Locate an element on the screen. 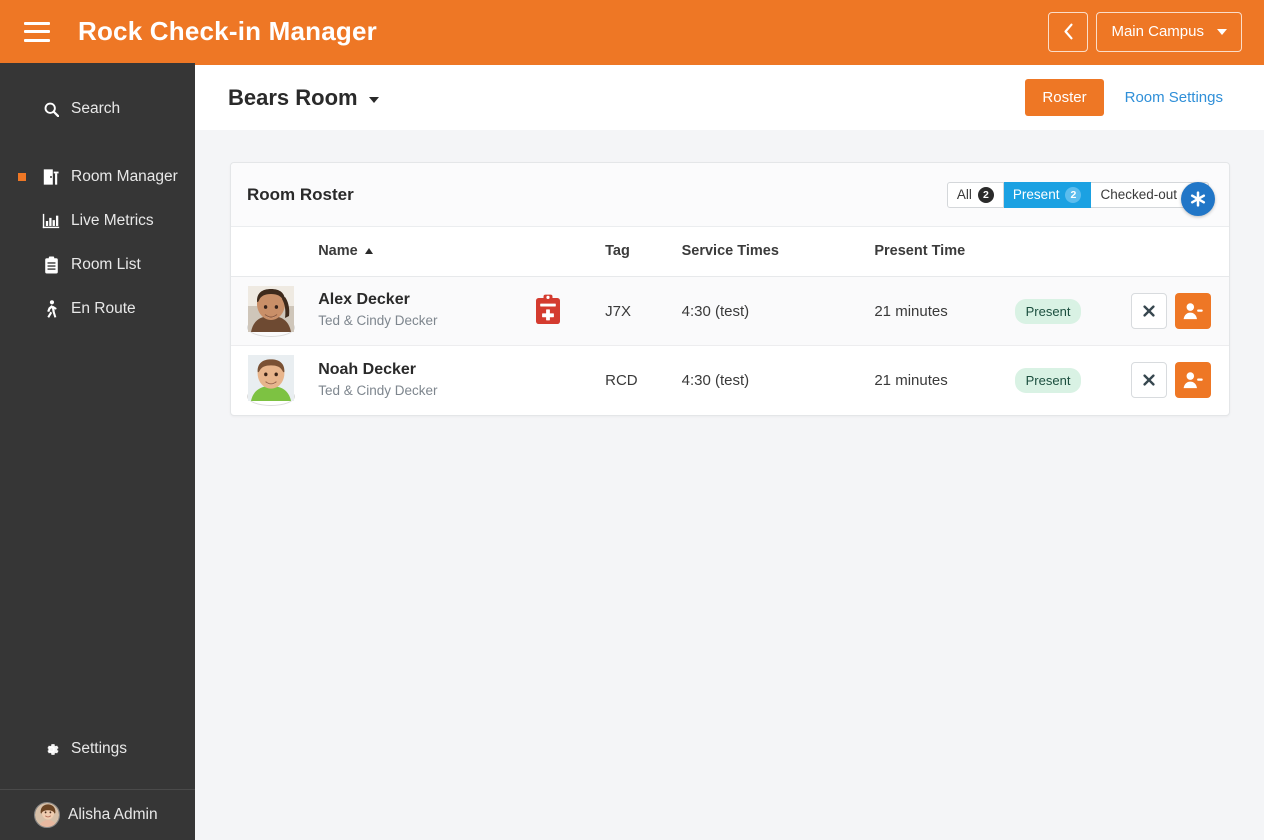  search-icon is located at coordinates (51, 109).